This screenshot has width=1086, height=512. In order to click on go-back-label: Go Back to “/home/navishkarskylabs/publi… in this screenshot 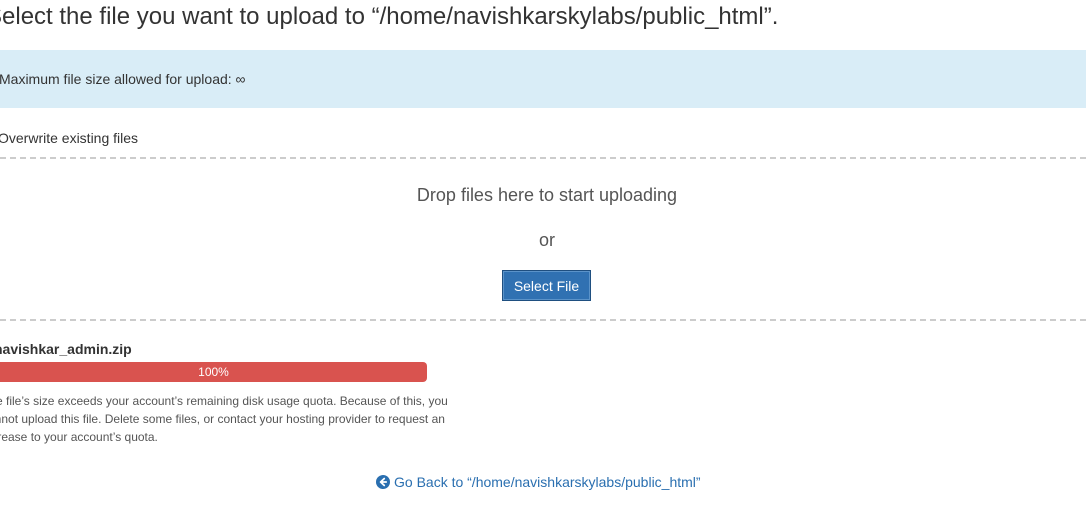, I will do `click(547, 482)`.